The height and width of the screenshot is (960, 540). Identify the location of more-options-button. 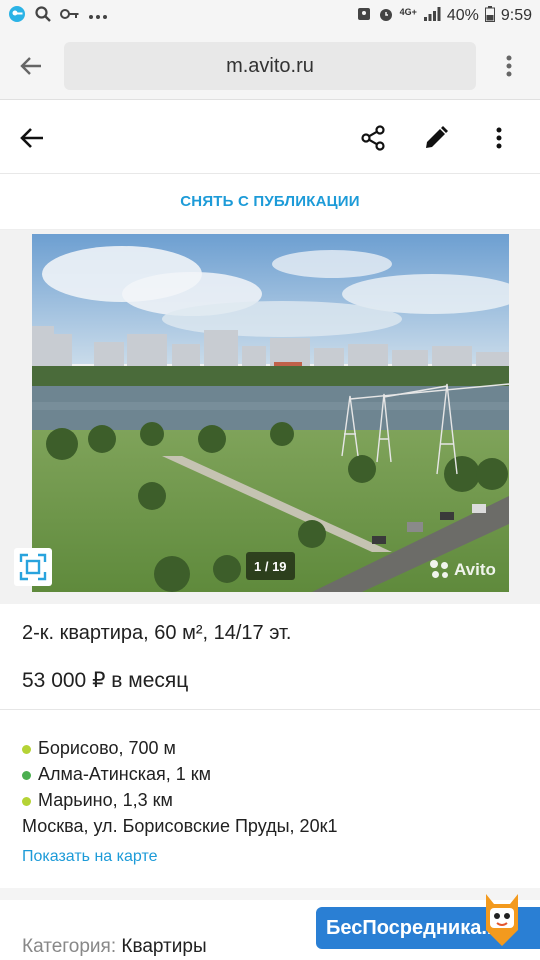
(499, 138).